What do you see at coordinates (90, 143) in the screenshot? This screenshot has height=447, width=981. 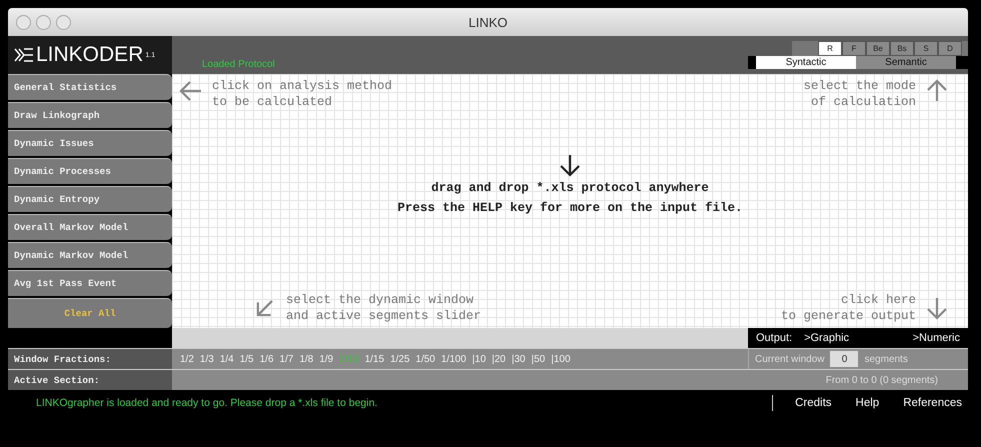 I see `analysis-button: Dynamic Issues` at bounding box center [90, 143].